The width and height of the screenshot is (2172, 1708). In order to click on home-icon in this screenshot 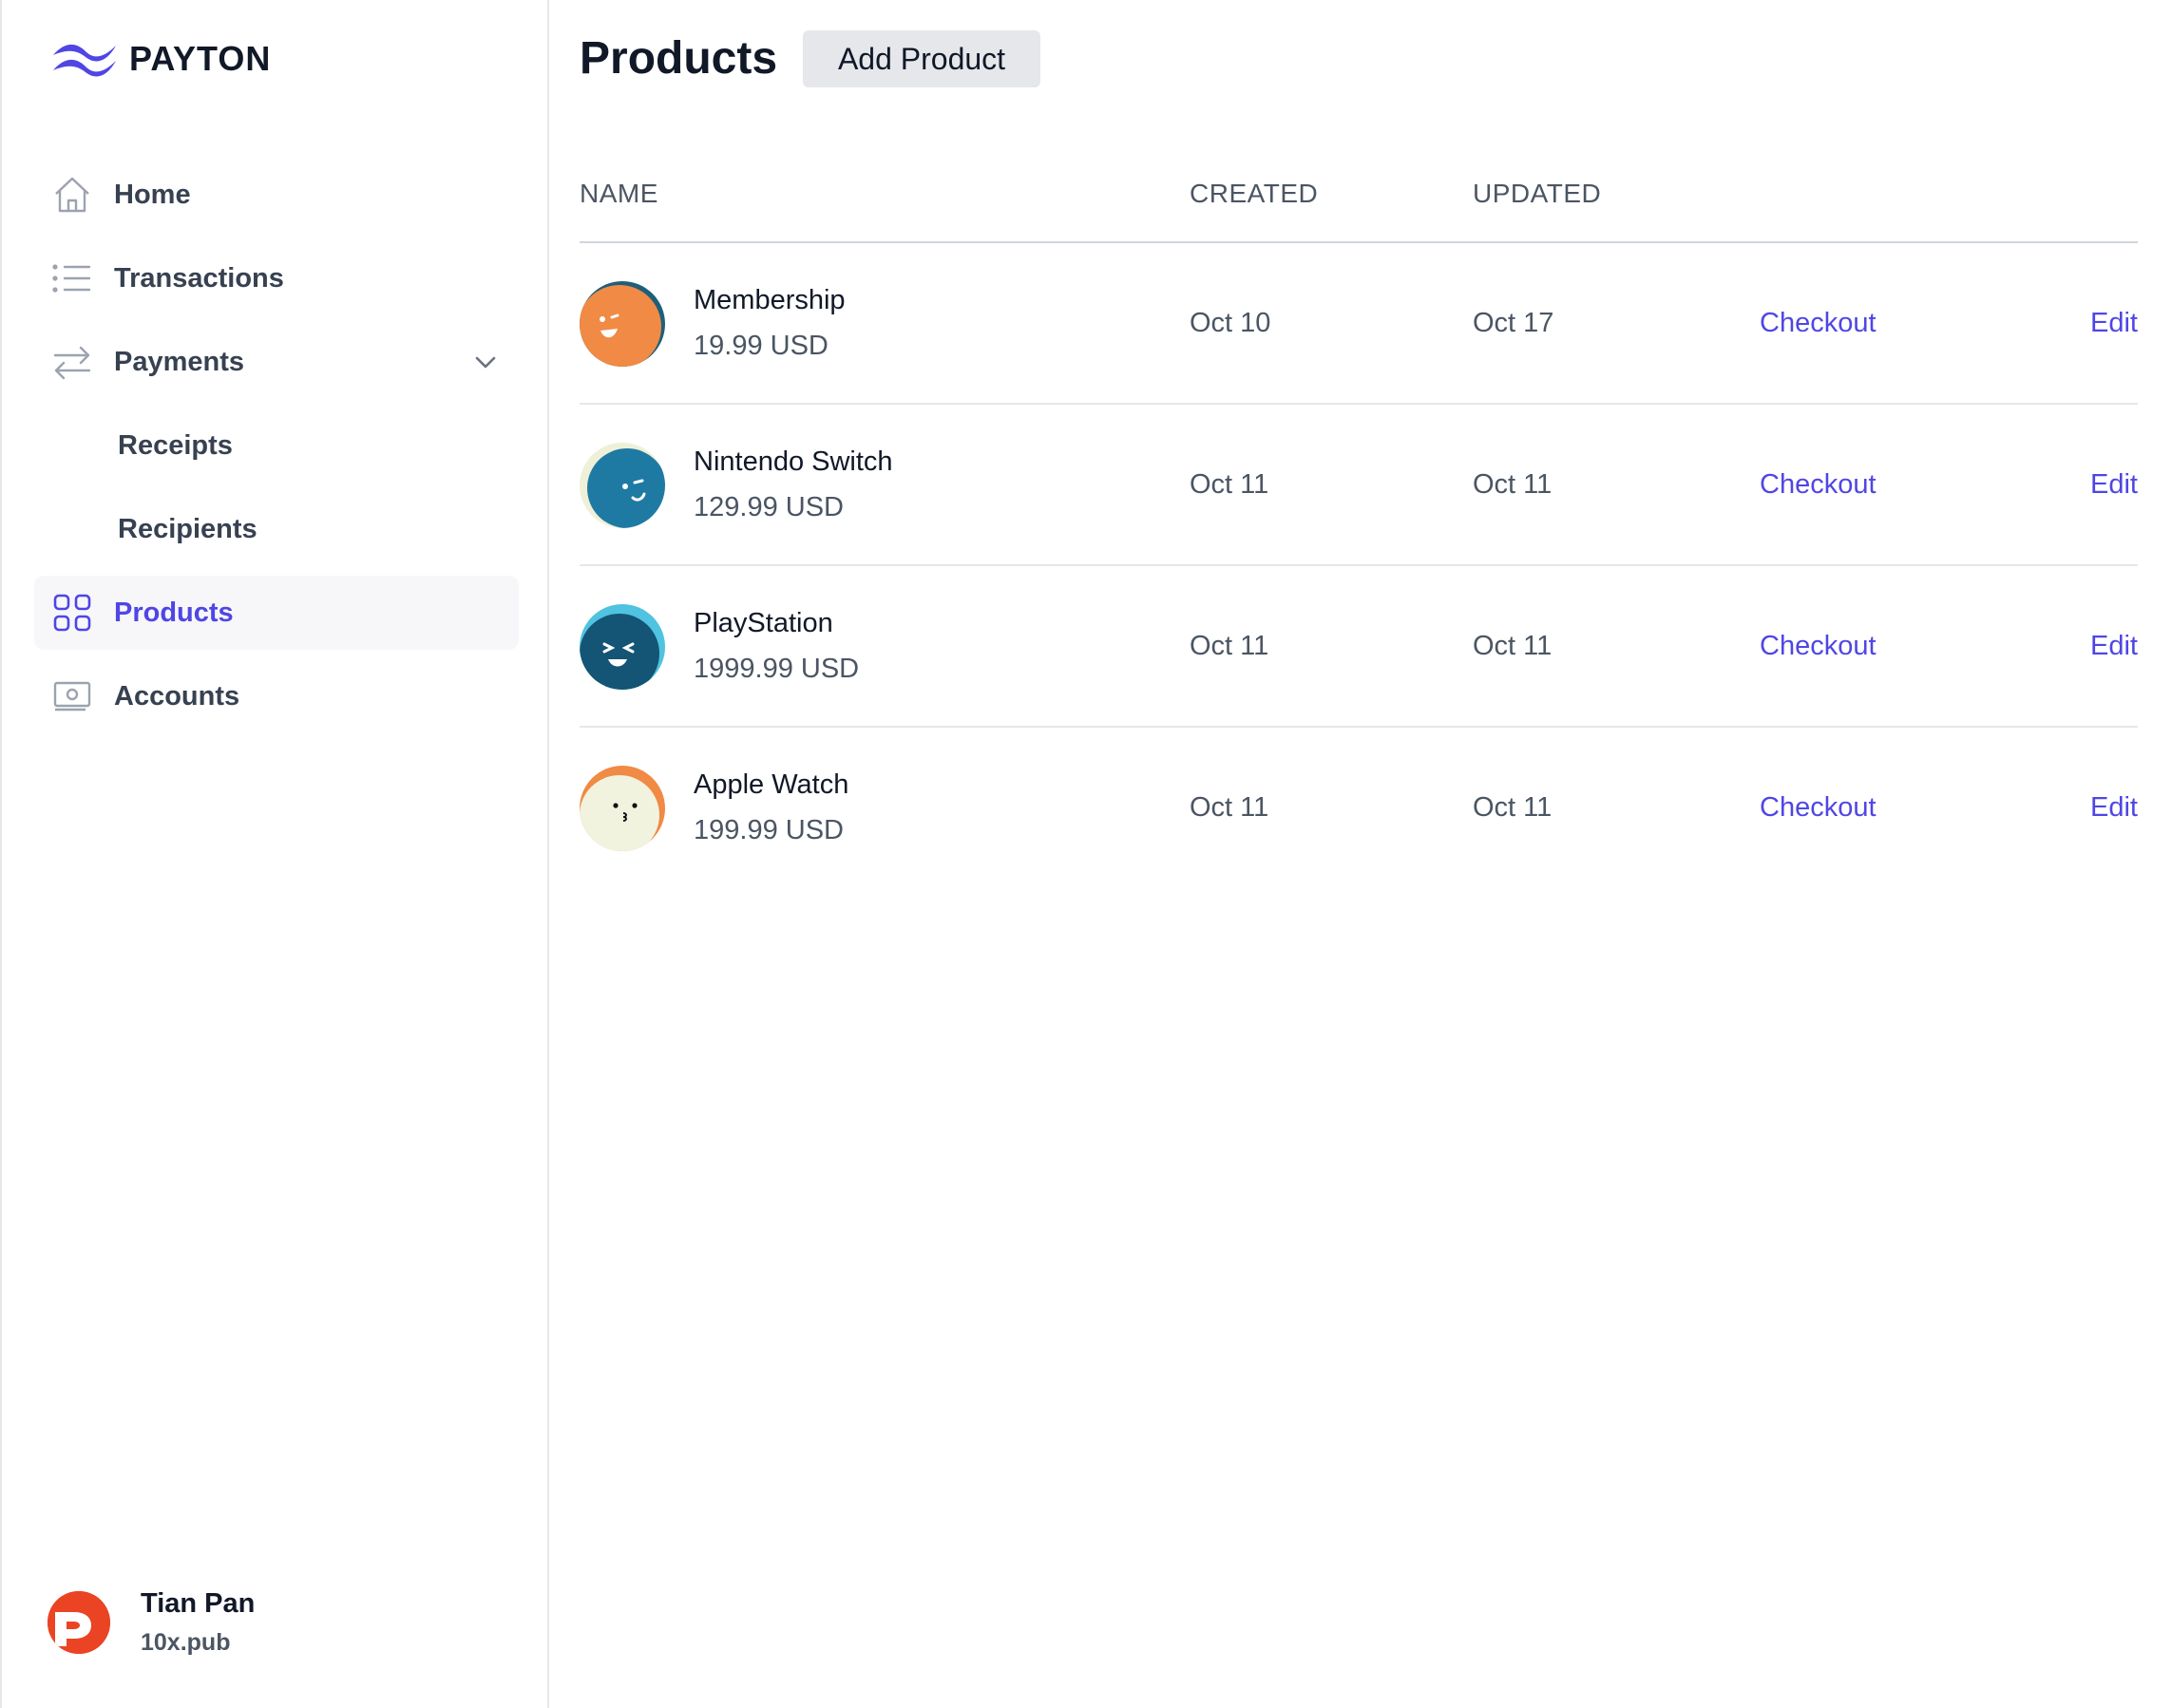, I will do `click(72, 195)`.